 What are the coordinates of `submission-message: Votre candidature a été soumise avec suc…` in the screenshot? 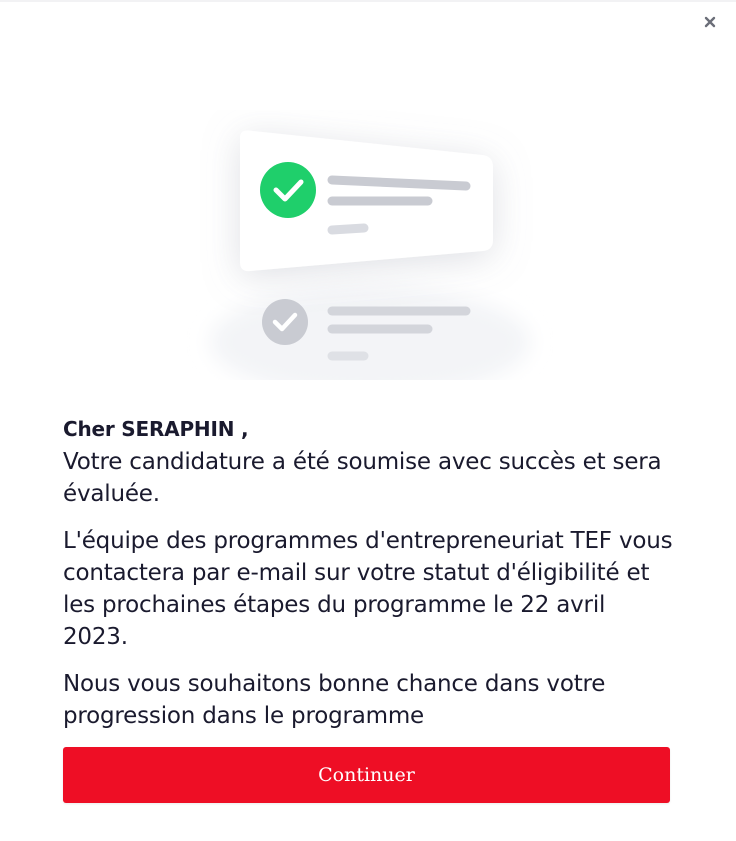 It's located at (362, 478).